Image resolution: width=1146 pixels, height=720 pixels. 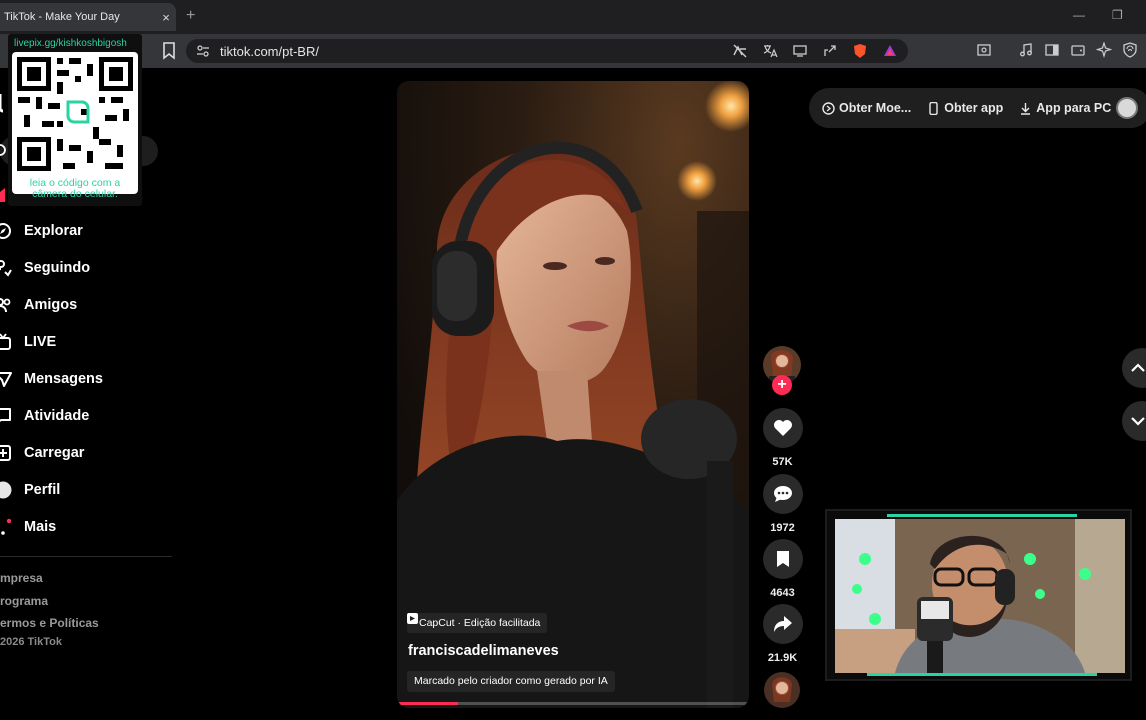 I want to click on screenshot-icon, so click(x=984, y=50).